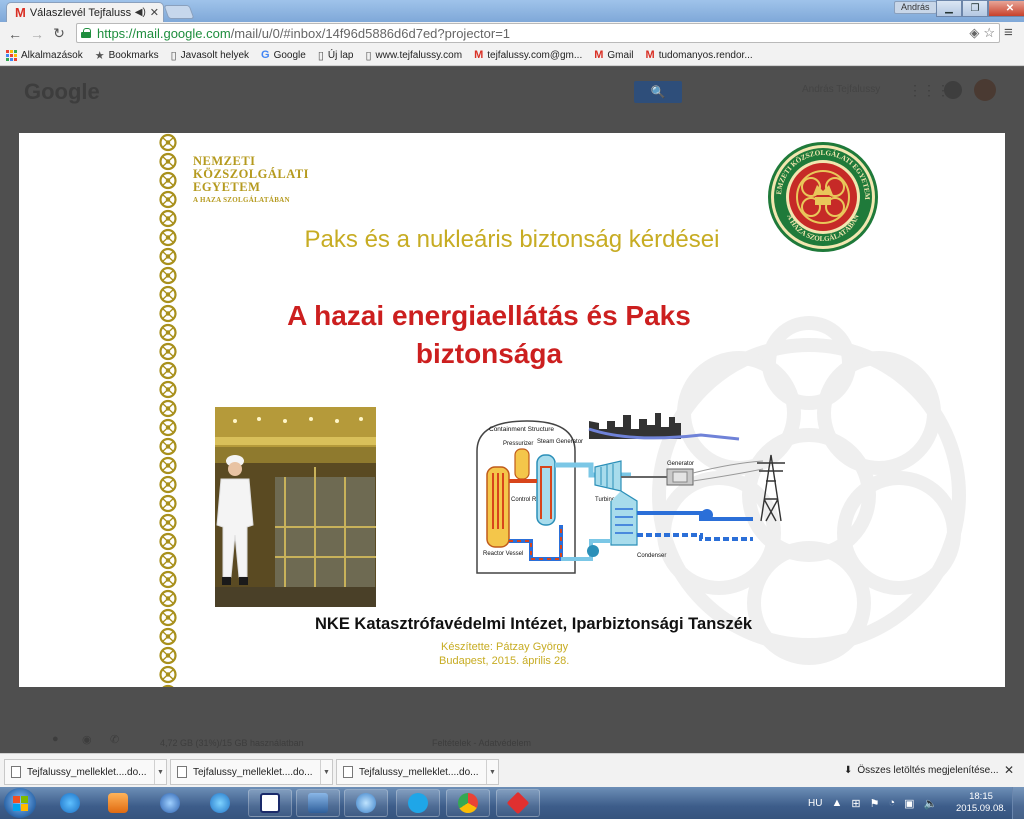 This screenshot has width=1024, height=819. Describe the element at coordinates (140, 12) in the screenshot. I see `speaker-icon: ◀)` at that location.